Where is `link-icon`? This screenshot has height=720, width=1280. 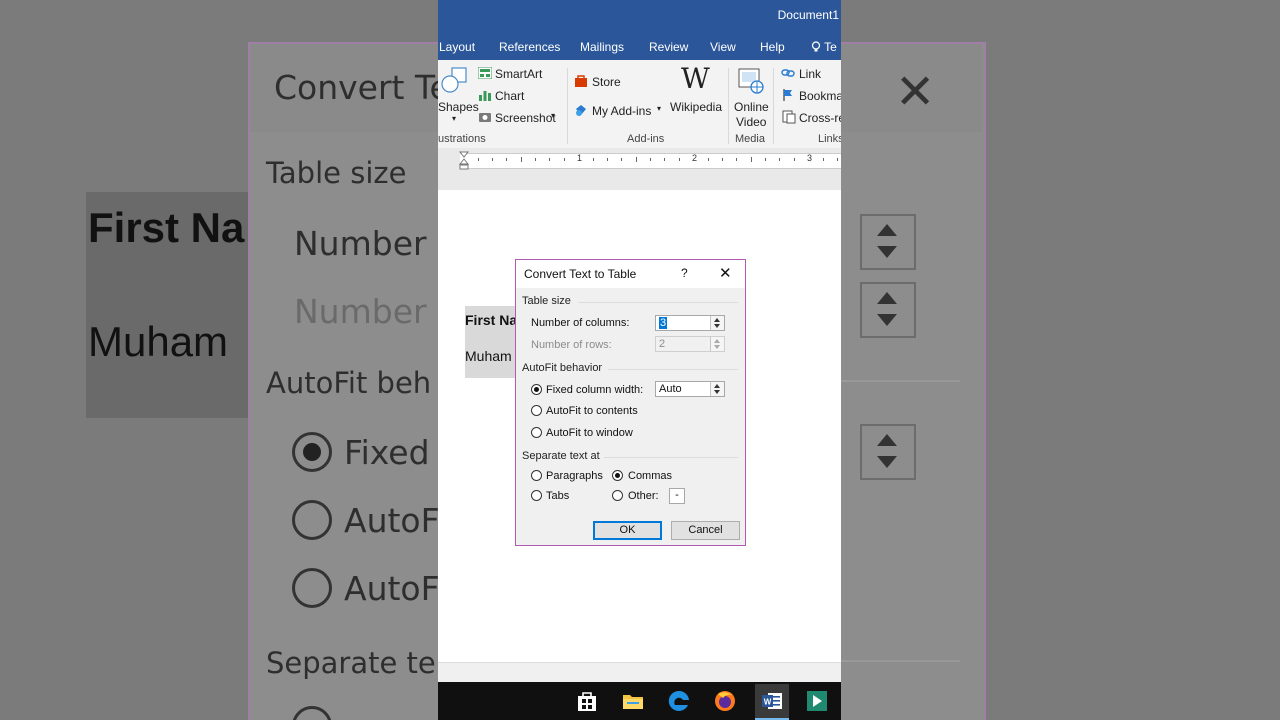 link-icon is located at coordinates (788, 73).